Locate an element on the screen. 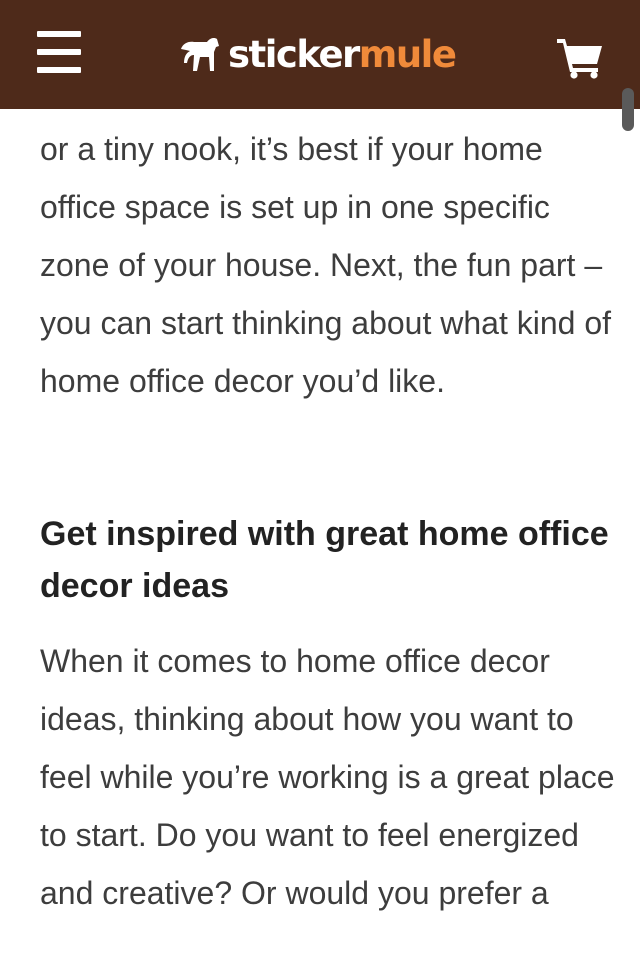  sticker-mule-logo: stickermule is located at coordinates (317, 54).